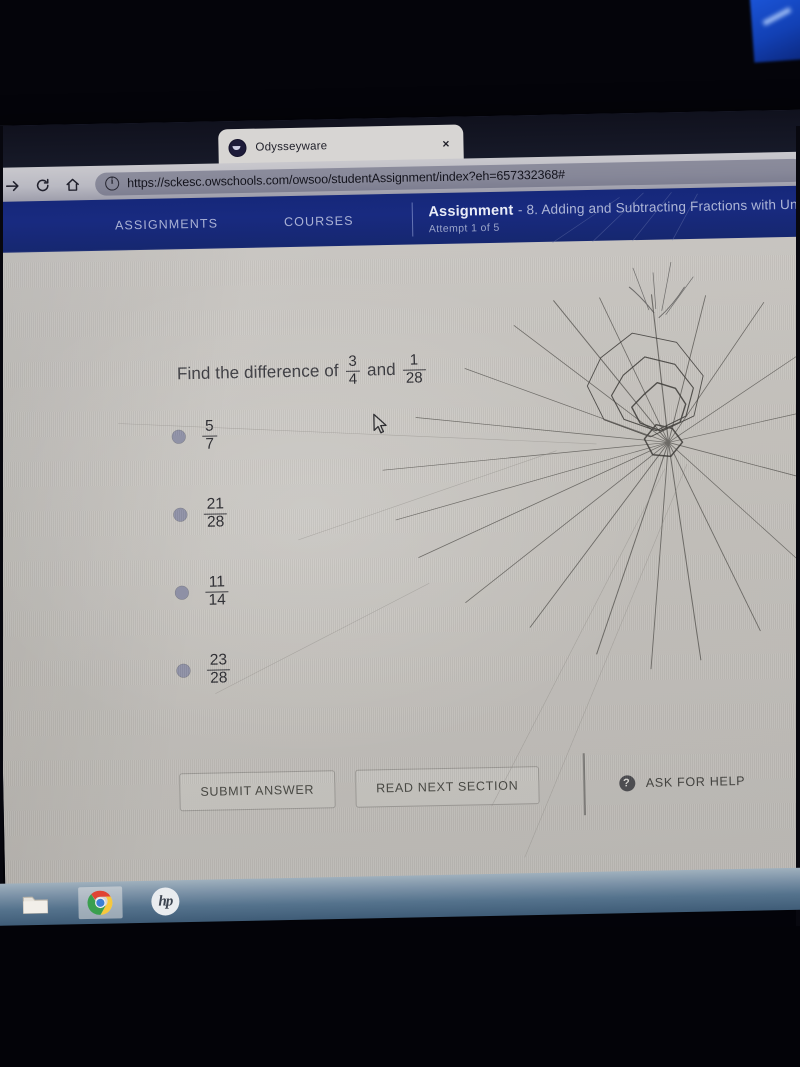 The height and width of the screenshot is (1067, 800). I want to click on answer-4-numerator: 23, so click(218, 660).